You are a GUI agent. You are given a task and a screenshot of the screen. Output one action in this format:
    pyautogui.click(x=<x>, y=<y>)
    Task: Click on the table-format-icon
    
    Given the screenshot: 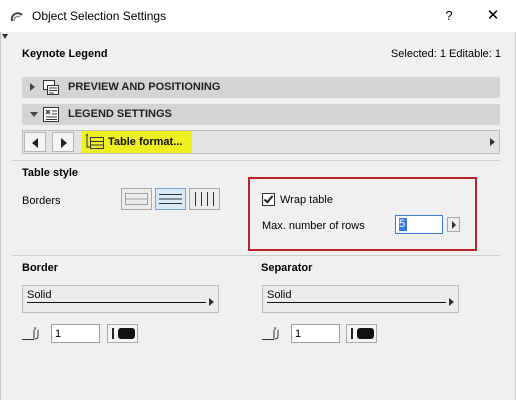 What is the action you would take?
    pyautogui.click(x=94, y=141)
    